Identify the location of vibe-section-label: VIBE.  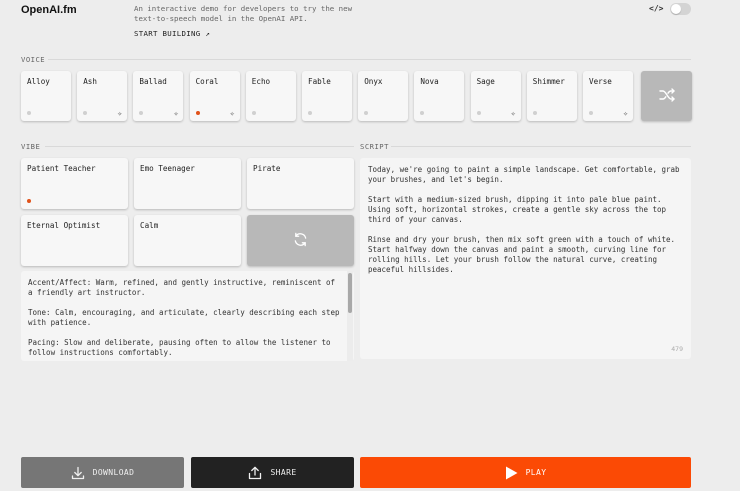
(31, 146).